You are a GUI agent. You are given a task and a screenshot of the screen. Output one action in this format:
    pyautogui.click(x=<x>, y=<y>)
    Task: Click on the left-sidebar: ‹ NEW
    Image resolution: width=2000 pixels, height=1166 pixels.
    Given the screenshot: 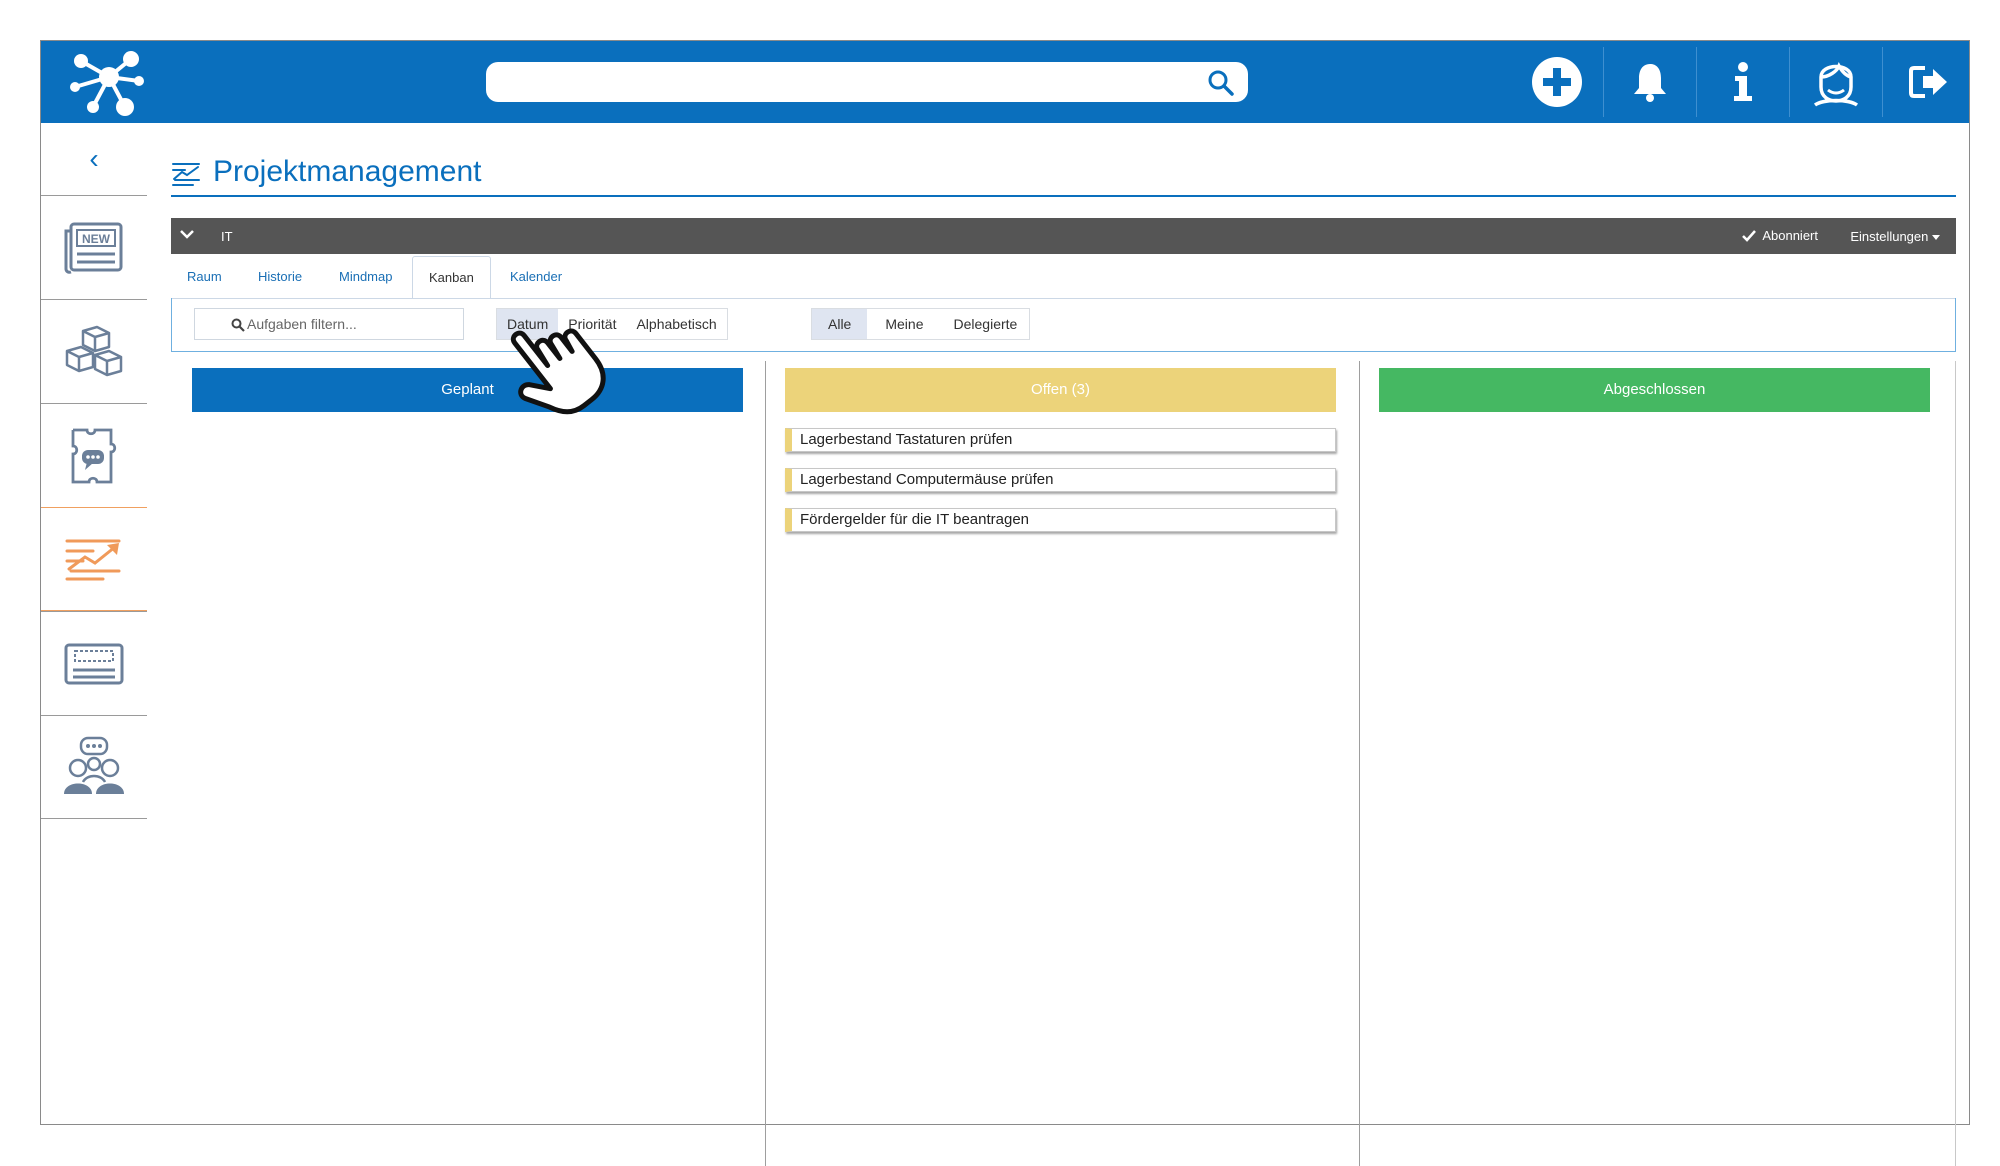 What is the action you would take?
    pyautogui.click(x=94, y=624)
    